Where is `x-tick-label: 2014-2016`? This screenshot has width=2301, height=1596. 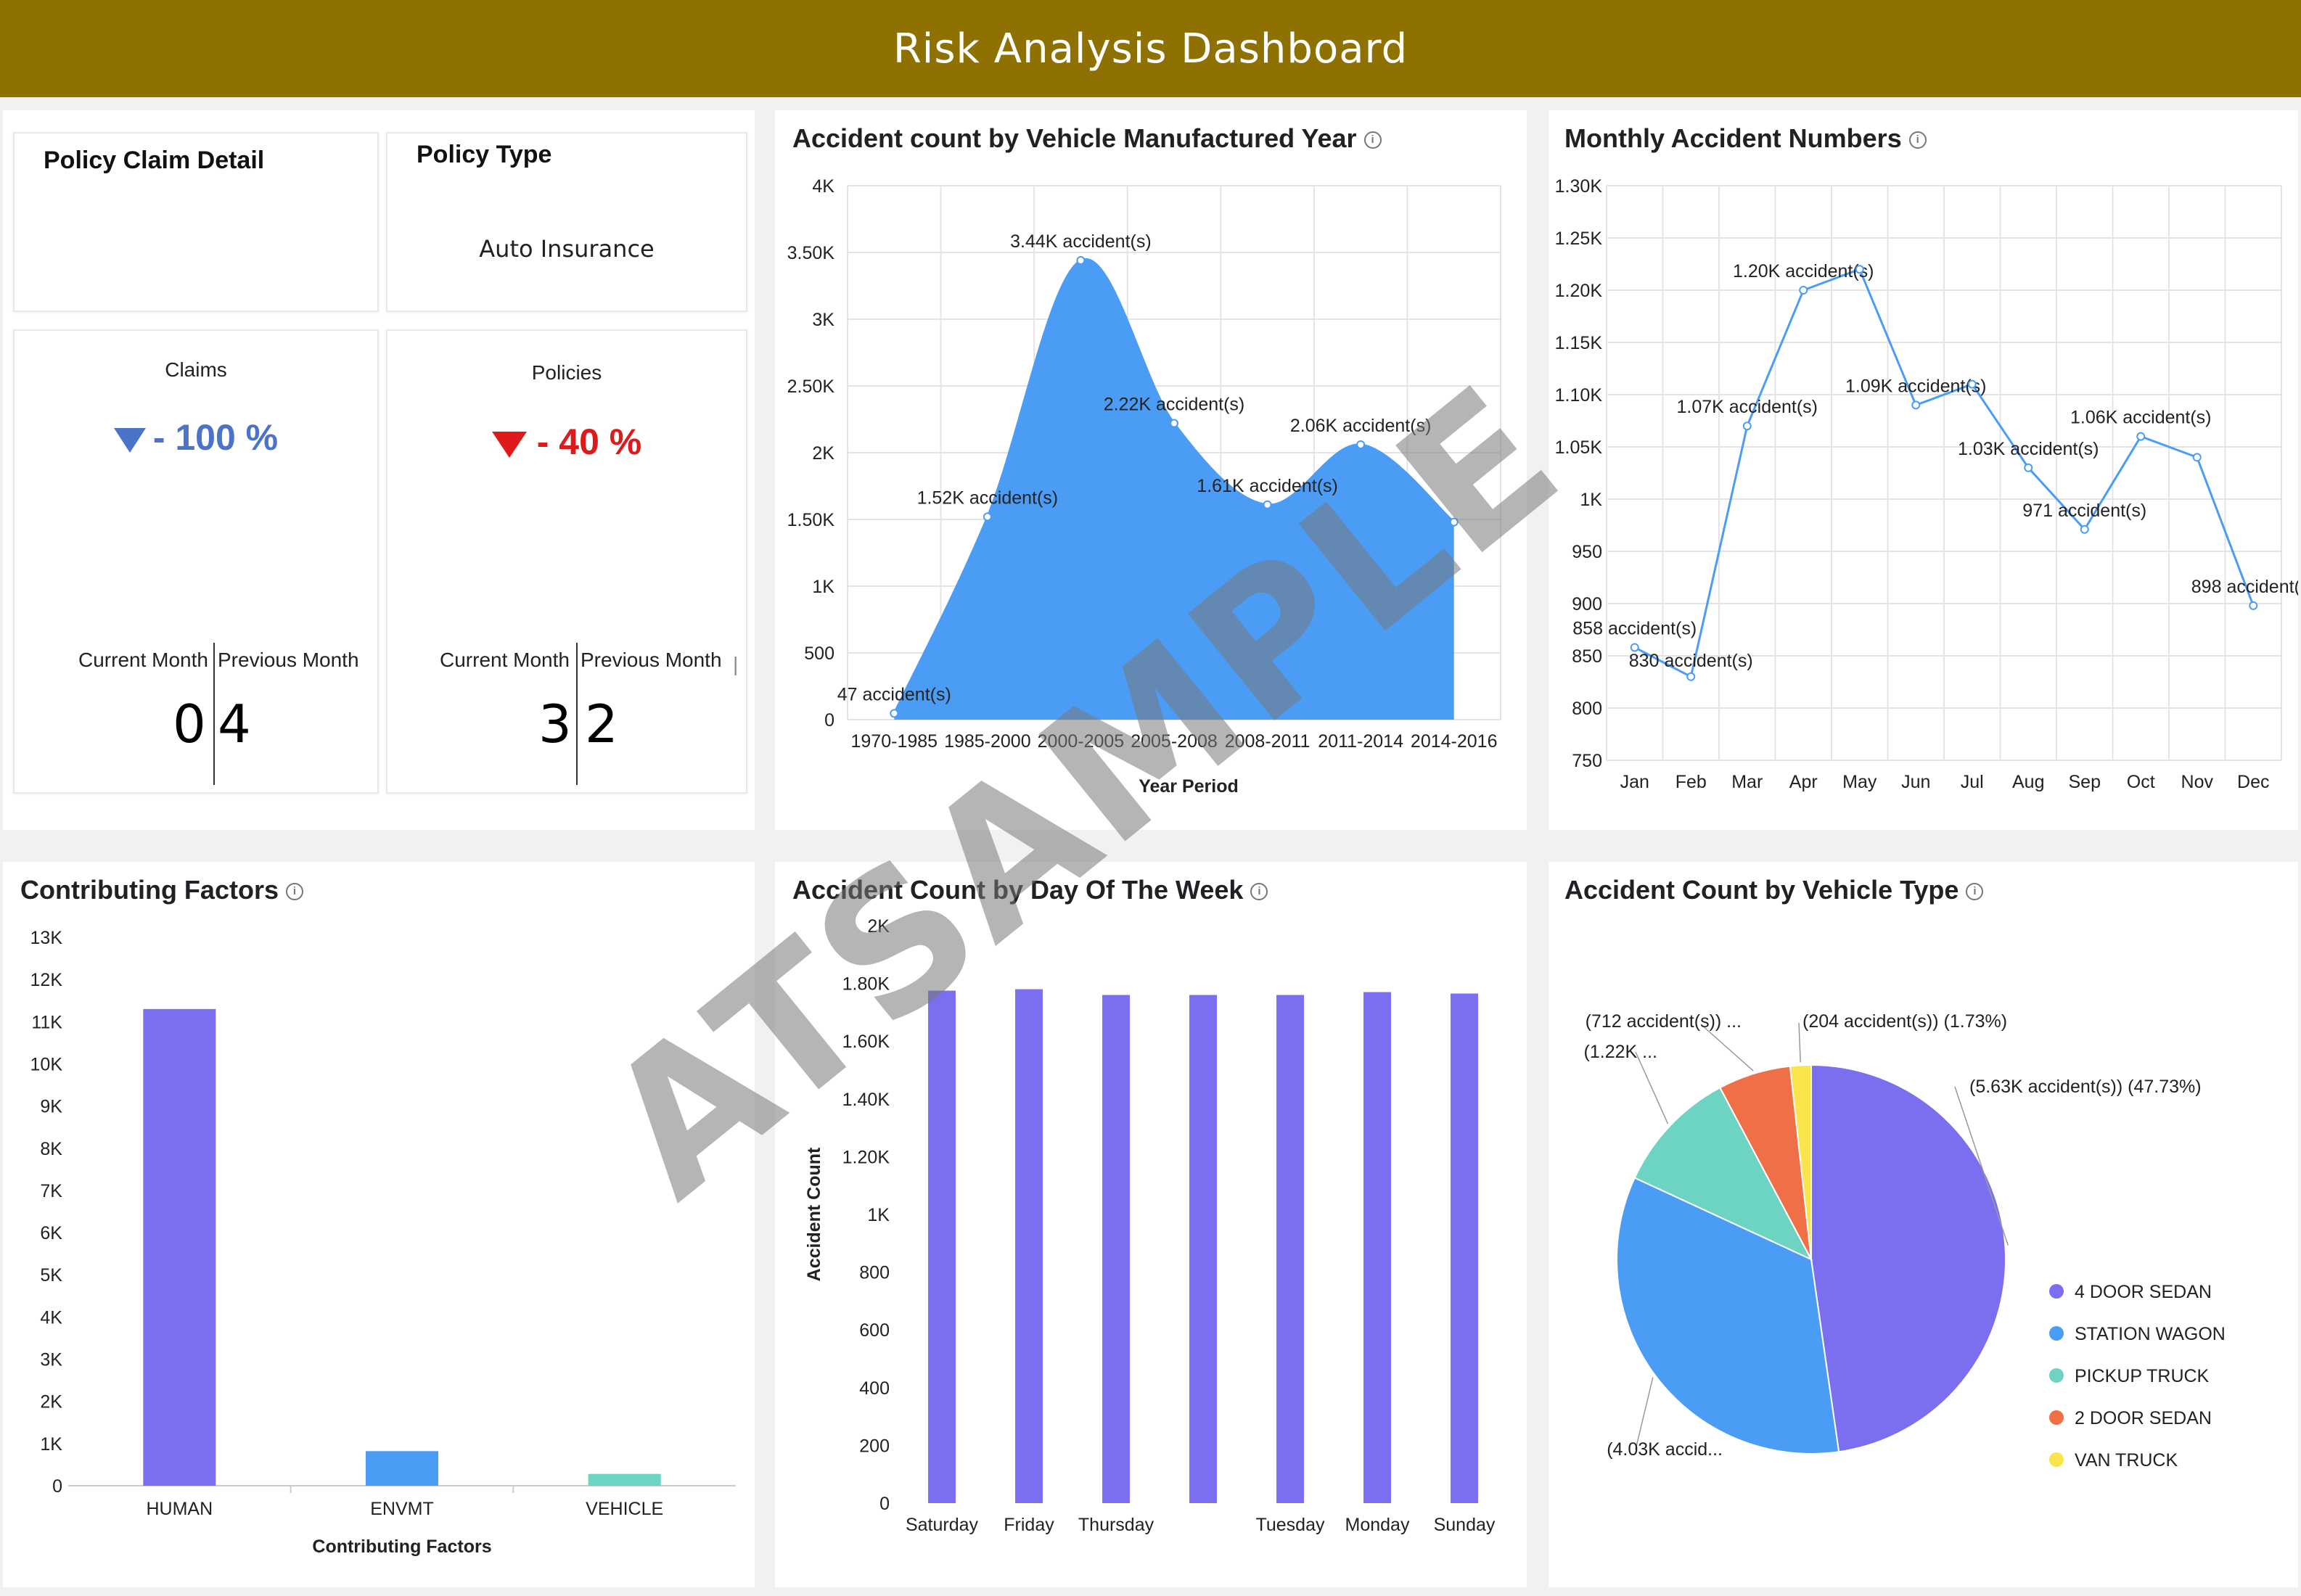 x-tick-label: 2014-2016 is located at coordinates (1454, 741).